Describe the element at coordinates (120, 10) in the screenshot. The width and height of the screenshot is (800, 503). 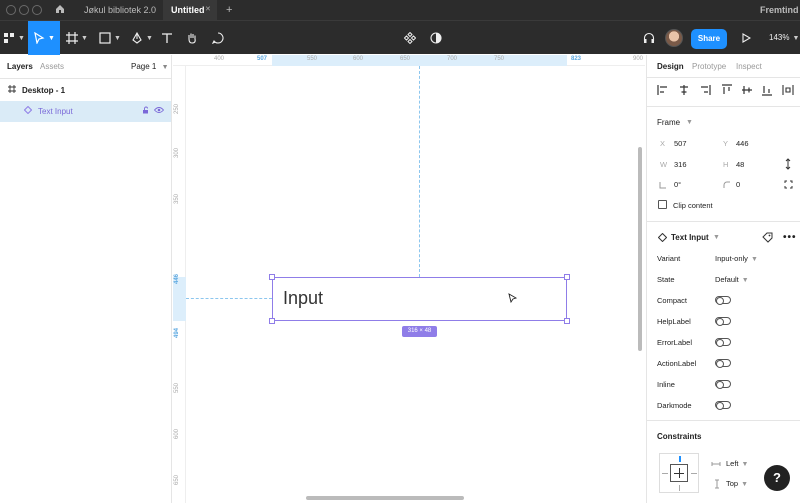
I see `tab-jokul-bibliotek: Jøkul bibliotek 2.0` at that location.